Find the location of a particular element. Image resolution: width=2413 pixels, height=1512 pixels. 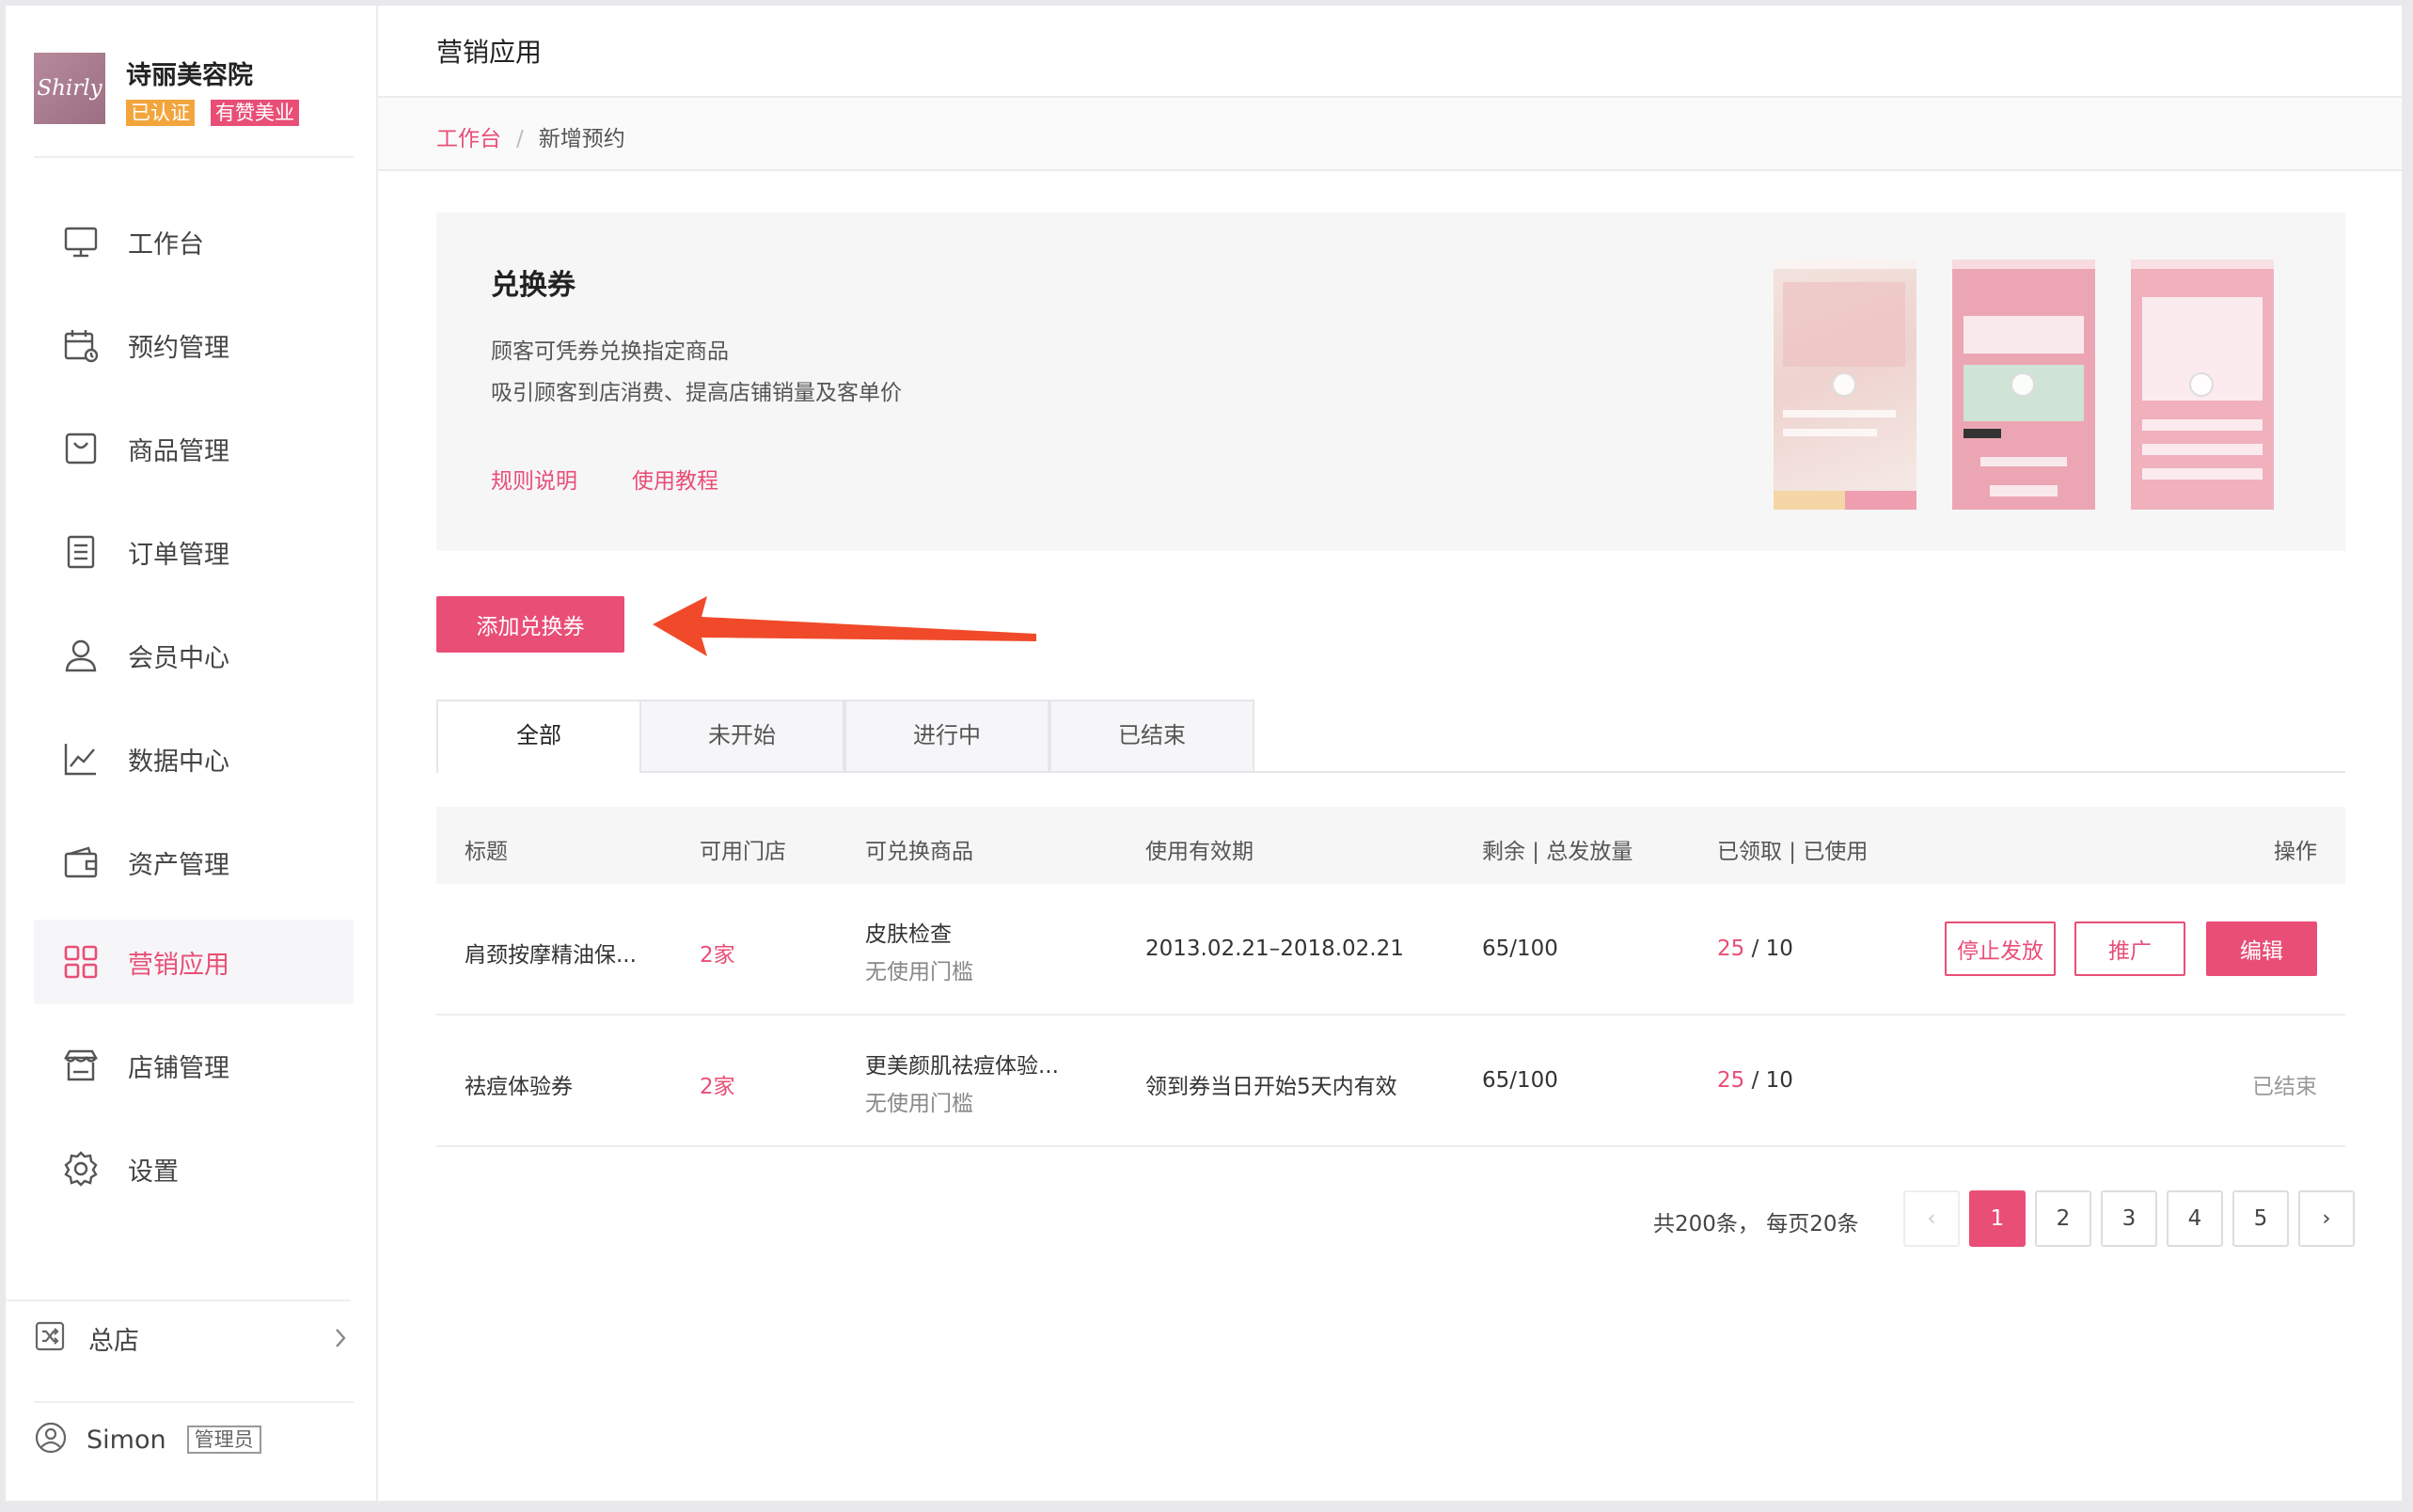

sidebar-item-orders: 订单管理 is located at coordinates (194, 552).